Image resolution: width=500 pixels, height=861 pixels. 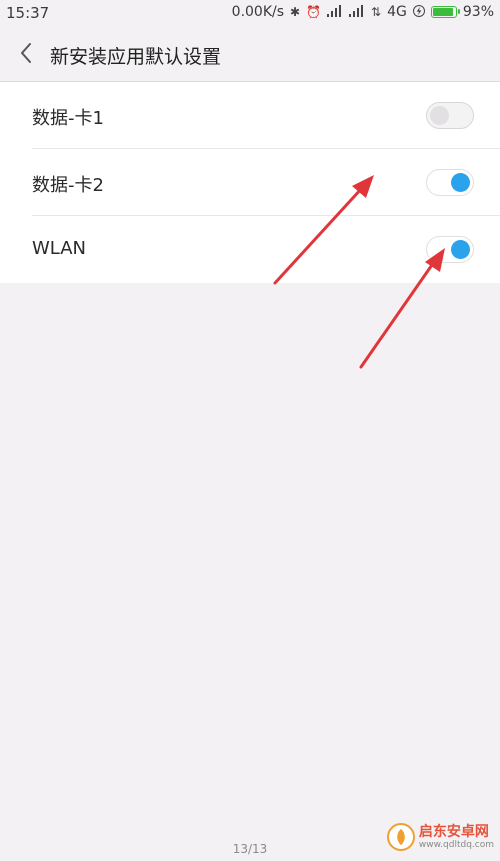 I want to click on setting-label: 数据-卡2, so click(x=68, y=185).